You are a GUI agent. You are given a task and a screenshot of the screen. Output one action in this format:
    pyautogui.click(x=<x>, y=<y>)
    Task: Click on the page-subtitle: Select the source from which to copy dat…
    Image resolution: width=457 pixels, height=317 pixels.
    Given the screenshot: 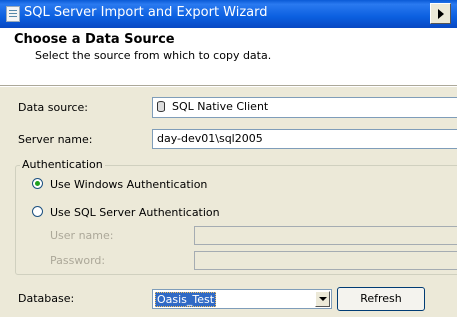 What is the action you would take?
    pyautogui.click(x=153, y=55)
    